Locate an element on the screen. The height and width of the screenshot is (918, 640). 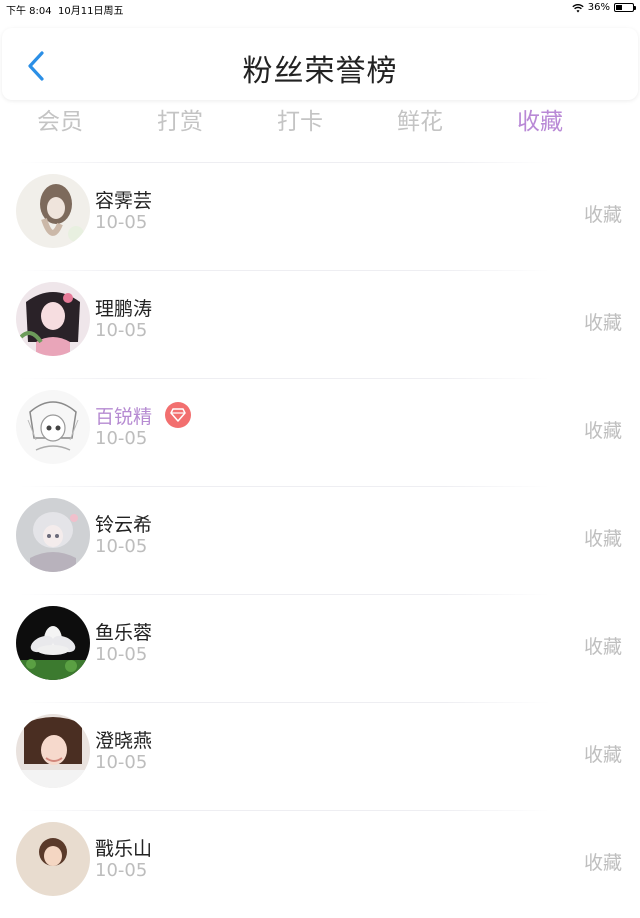
fan-name: 百锐精 is located at coordinates (124, 417).